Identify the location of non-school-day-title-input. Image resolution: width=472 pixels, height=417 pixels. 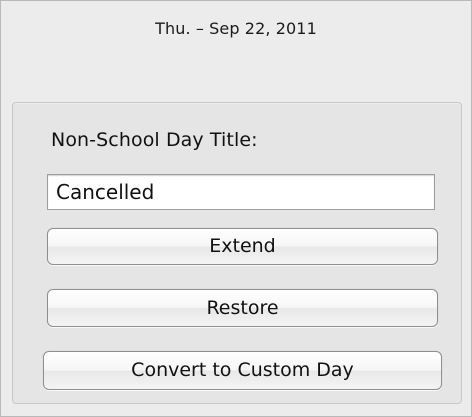
(241, 192).